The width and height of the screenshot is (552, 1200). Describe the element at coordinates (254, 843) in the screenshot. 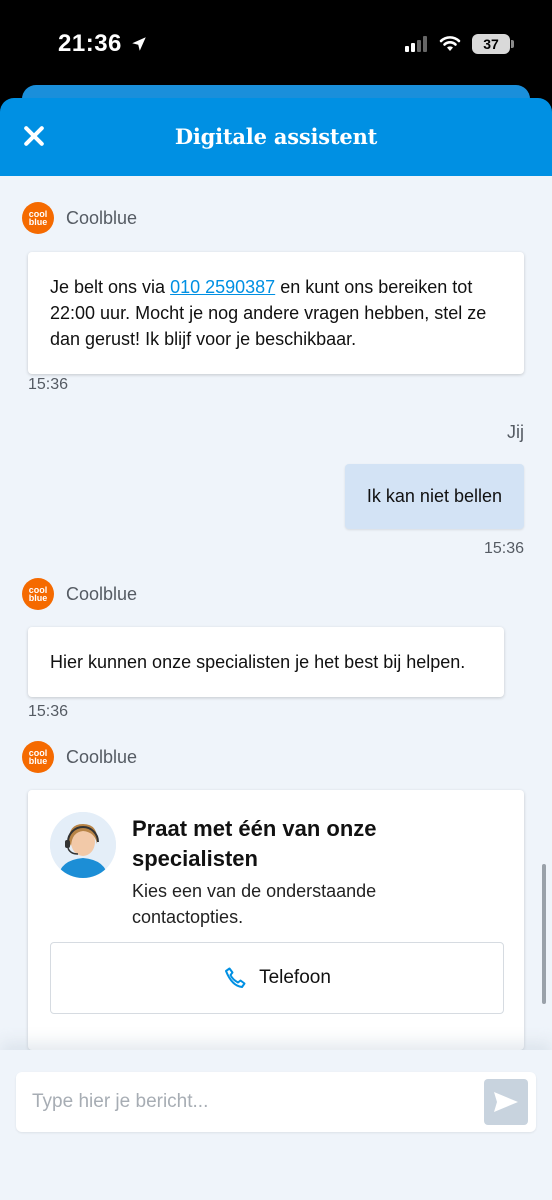

I see `card-title: Praat met één van onze specialisten` at that location.